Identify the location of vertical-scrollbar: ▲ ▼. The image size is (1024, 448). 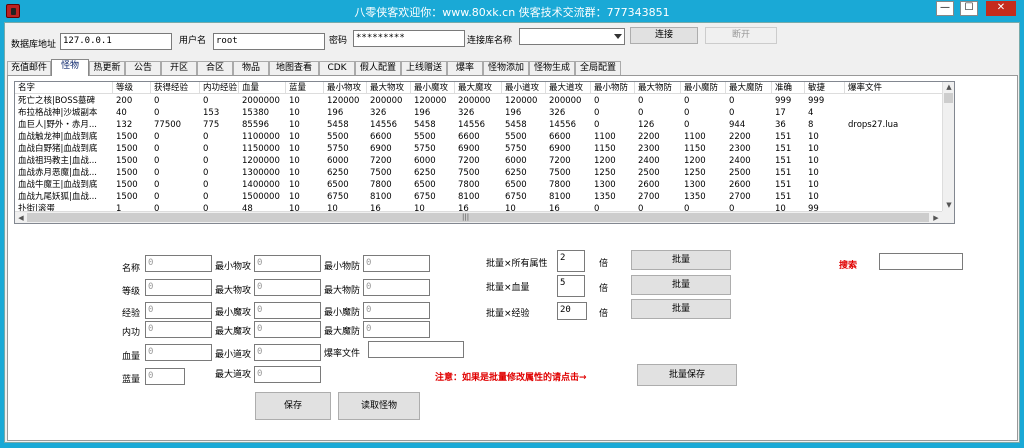
(948, 146).